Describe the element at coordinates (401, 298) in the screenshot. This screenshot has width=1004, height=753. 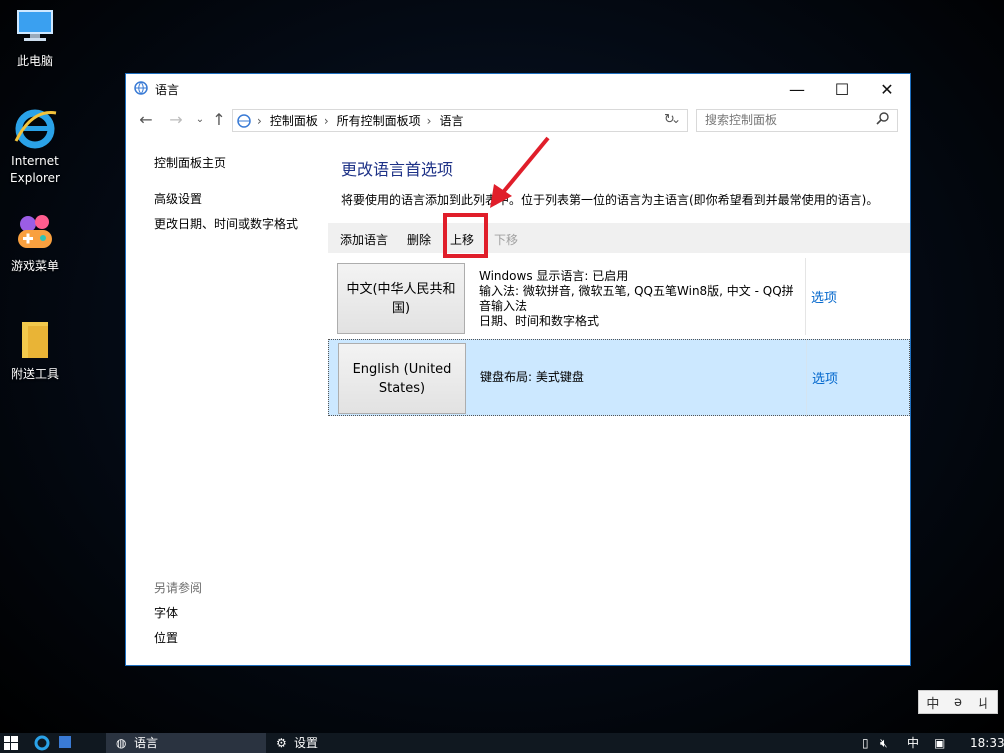
I see `language-name-button: 中文(中华人民共和国)` at that location.